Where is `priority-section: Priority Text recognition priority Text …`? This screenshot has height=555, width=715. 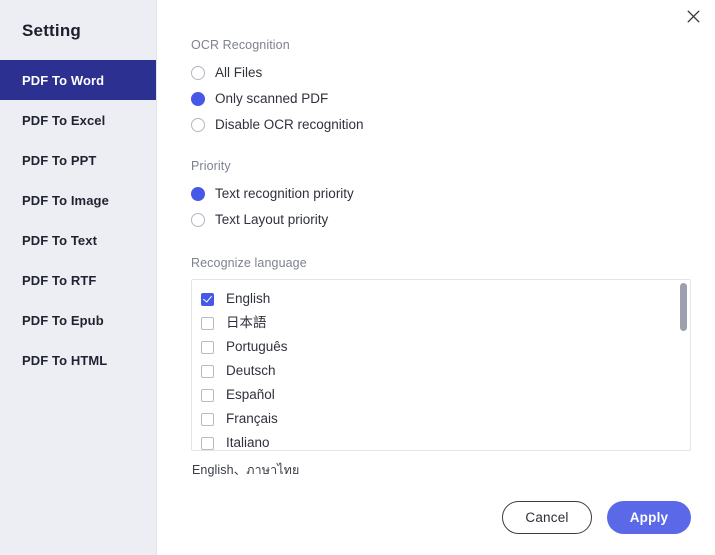 priority-section: Priority Text recognition priority Text … is located at coordinates (441, 195).